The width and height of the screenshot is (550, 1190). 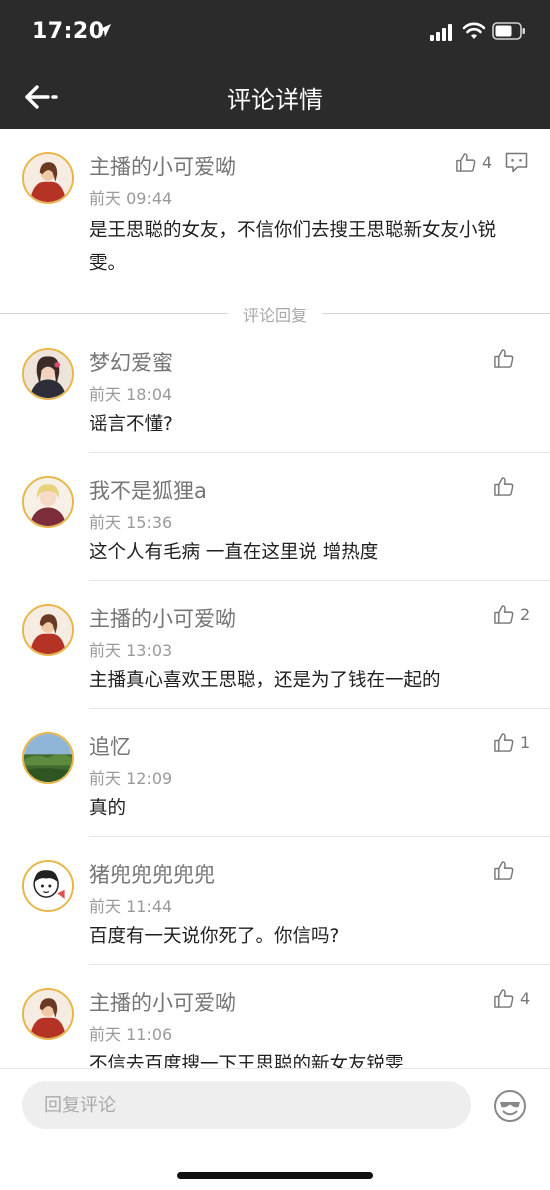 What do you see at coordinates (108, 808) in the screenshot?
I see `reply-text: 真的` at bounding box center [108, 808].